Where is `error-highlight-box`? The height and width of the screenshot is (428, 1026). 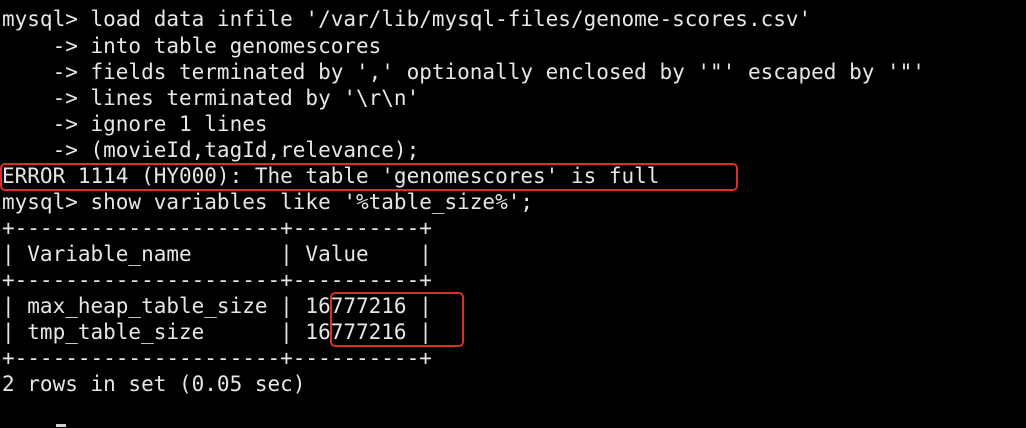 error-highlight-box is located at coordinates (369, 177).